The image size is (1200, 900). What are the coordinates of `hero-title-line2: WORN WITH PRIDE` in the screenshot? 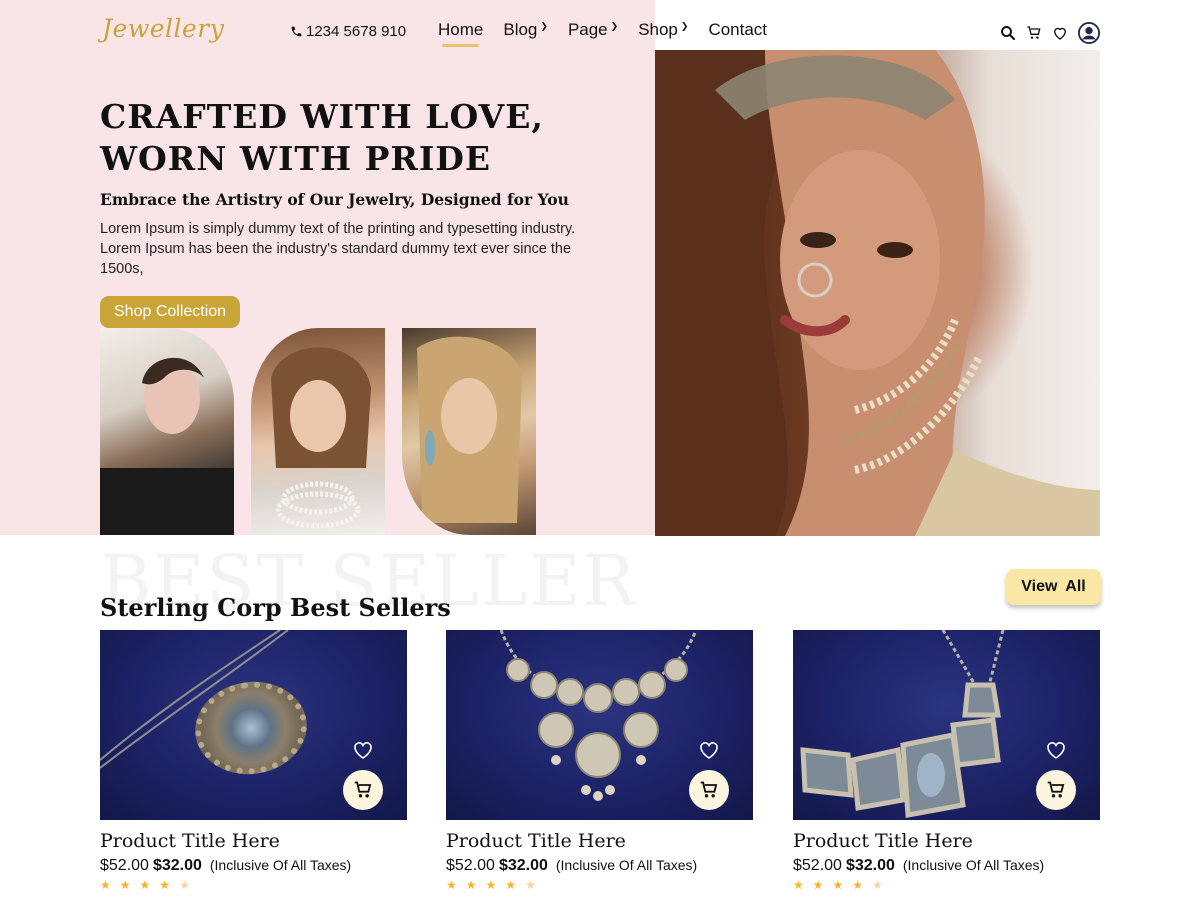 It's located at (296, 158).